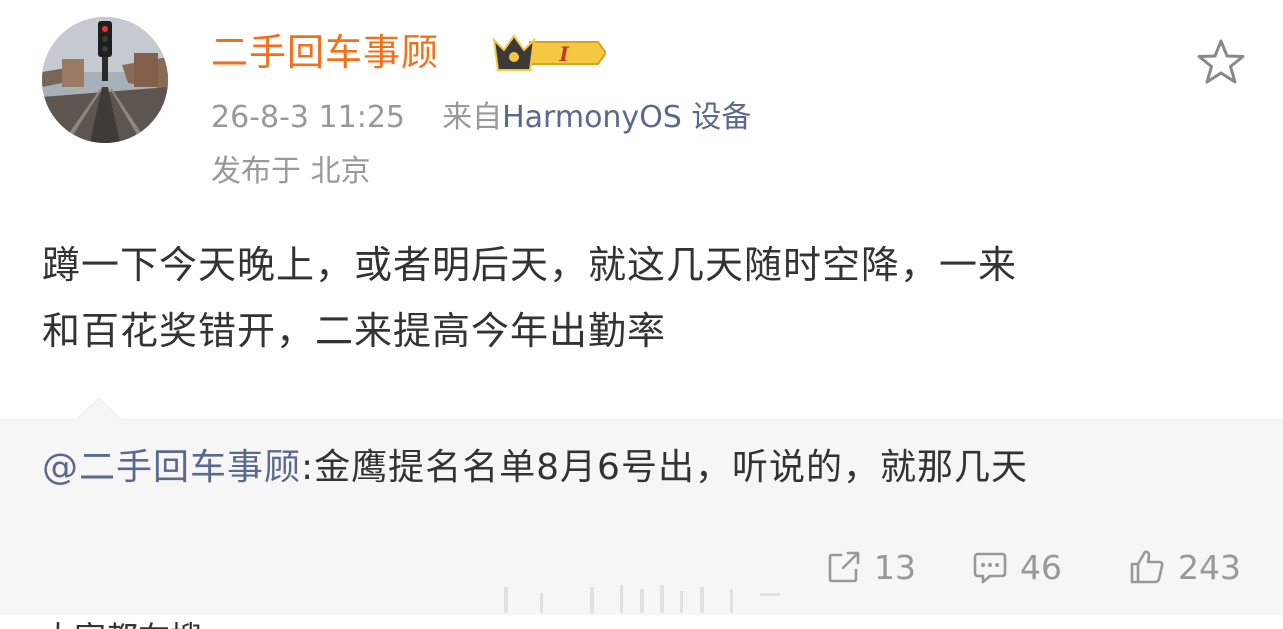 The image size is (1283, 629). I want to click on repost-body: :金鹰提名名单8月6号出，听说的，就那几天, so click(664, 467).